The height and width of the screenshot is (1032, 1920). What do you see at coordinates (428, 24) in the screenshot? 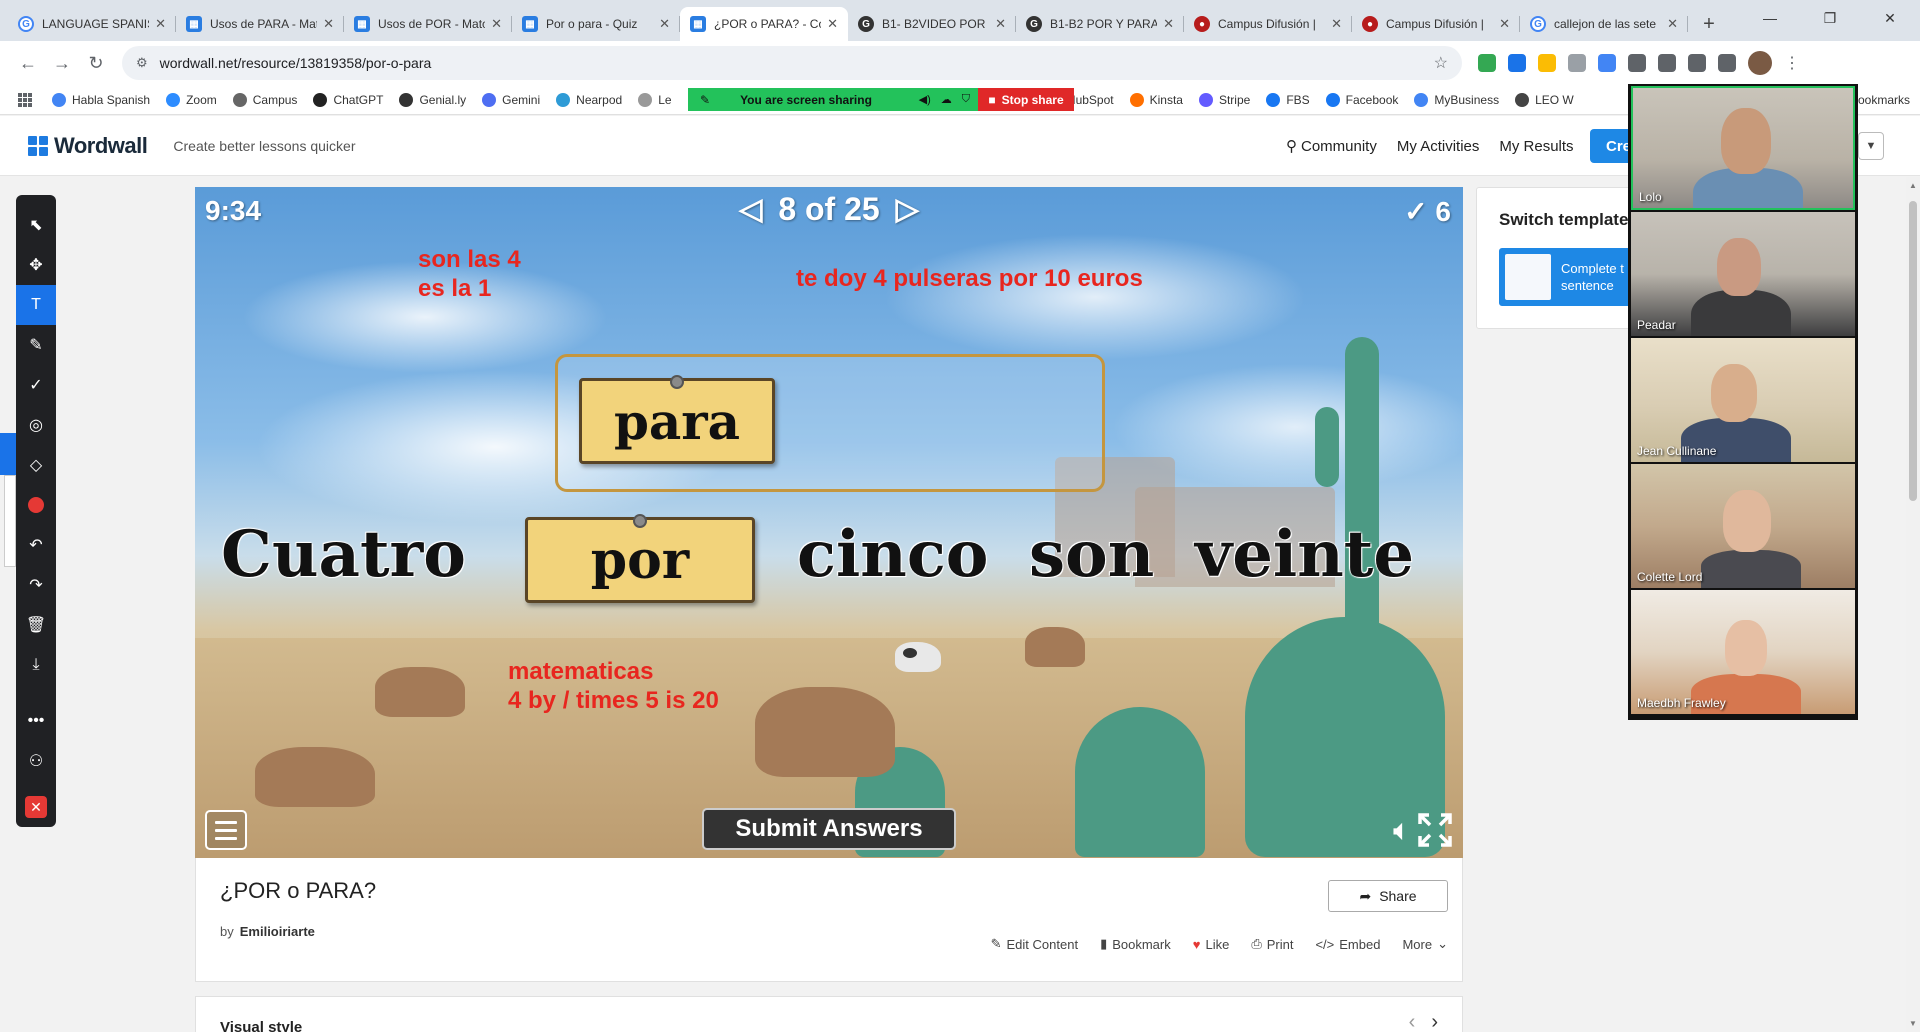
I see `browser-tab-3: ▦ Usos de POR - Match ✕` at bounding box center [428, 24].